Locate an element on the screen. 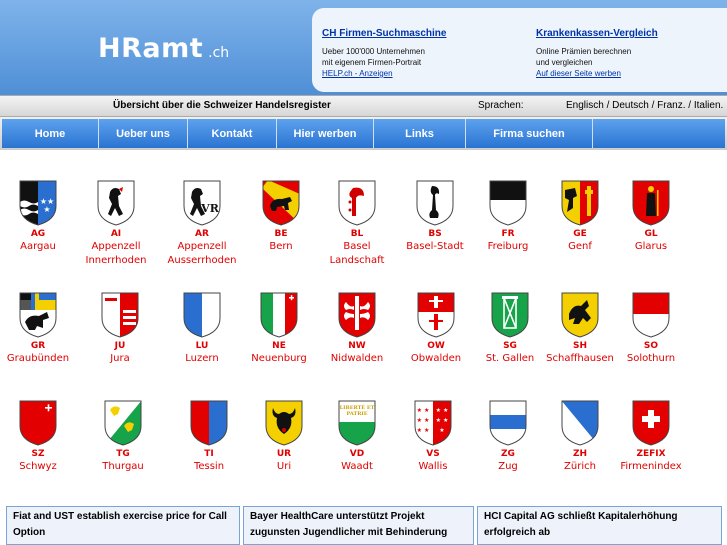  canton-bs: BS Basel-Stadt is located at coordinates (435, 217).